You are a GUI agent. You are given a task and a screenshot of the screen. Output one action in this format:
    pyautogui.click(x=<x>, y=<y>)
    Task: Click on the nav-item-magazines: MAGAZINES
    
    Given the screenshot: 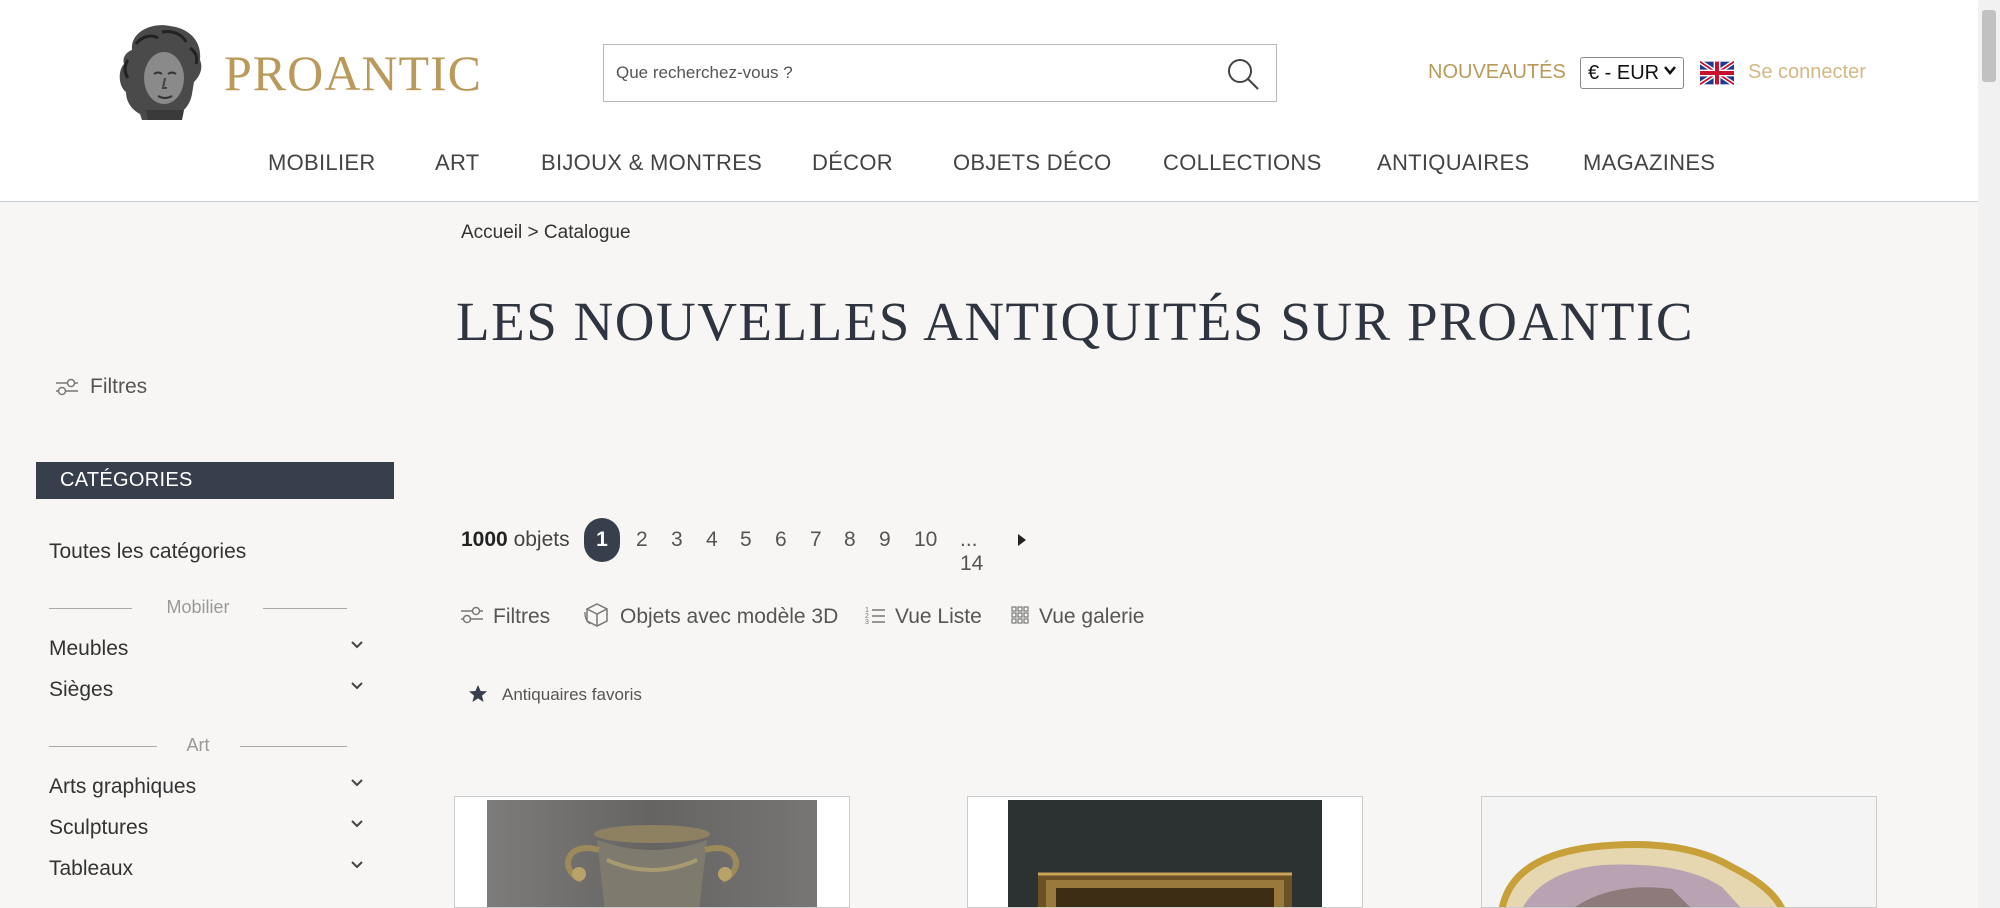 What is the action you would take?
    pyautogui.click(x=1649, y=163)
    